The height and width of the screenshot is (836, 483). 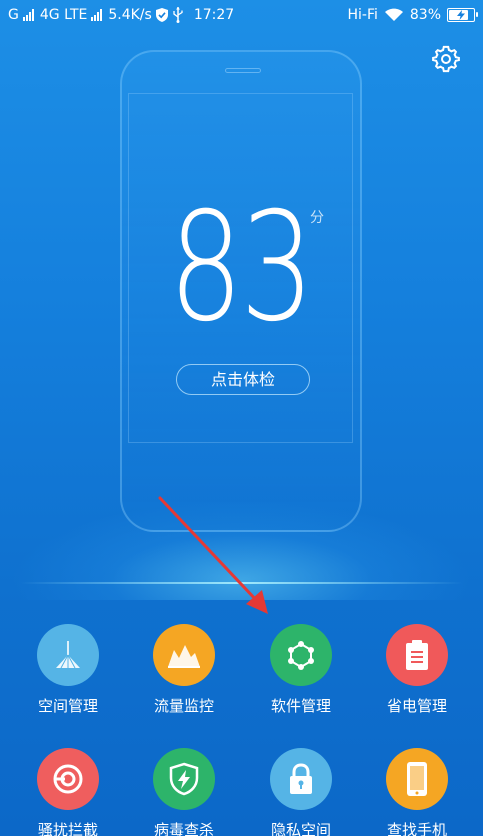 What do you see at coordinates (301, 779) in the screenshot?
I see `lock-icon` at bounding box center [301, 779].